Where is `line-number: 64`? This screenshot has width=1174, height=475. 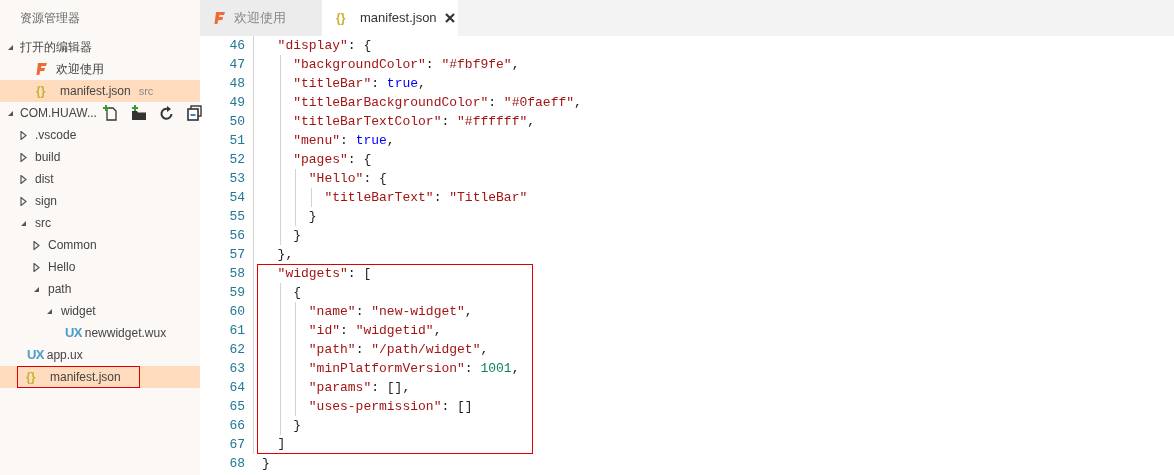
line-number: 64 is located at coordinates (236, 387).